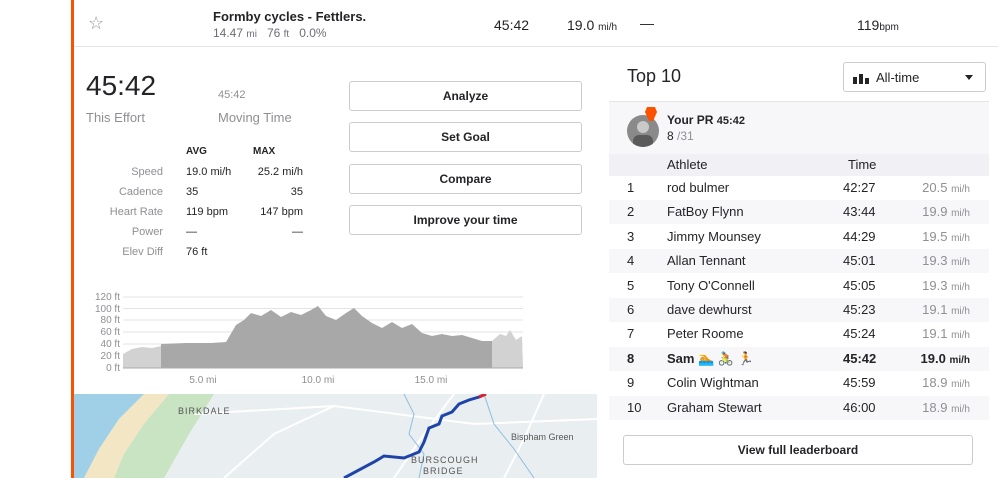 This screenshot has width=998, height=478. Describe the element at coordinates (859, 285) in the screenshot. I see `time-cell: 45:05` at that location.